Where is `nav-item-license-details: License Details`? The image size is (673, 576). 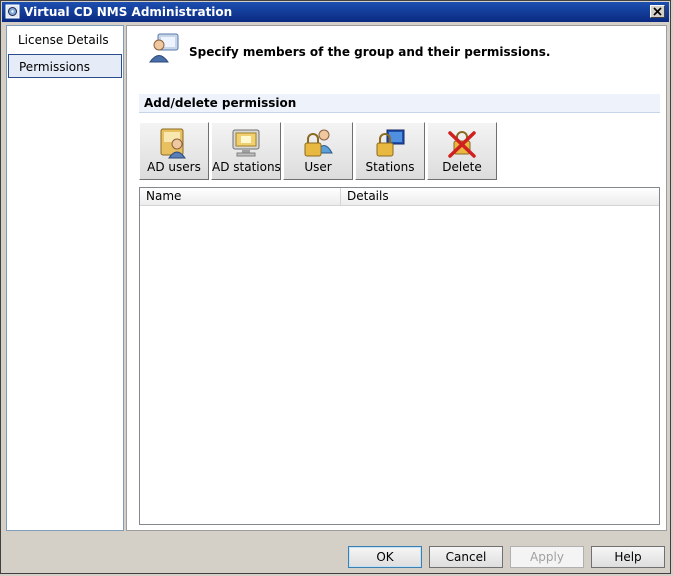 nav-item-license-details: License Details is located at coordinates (65, 40).